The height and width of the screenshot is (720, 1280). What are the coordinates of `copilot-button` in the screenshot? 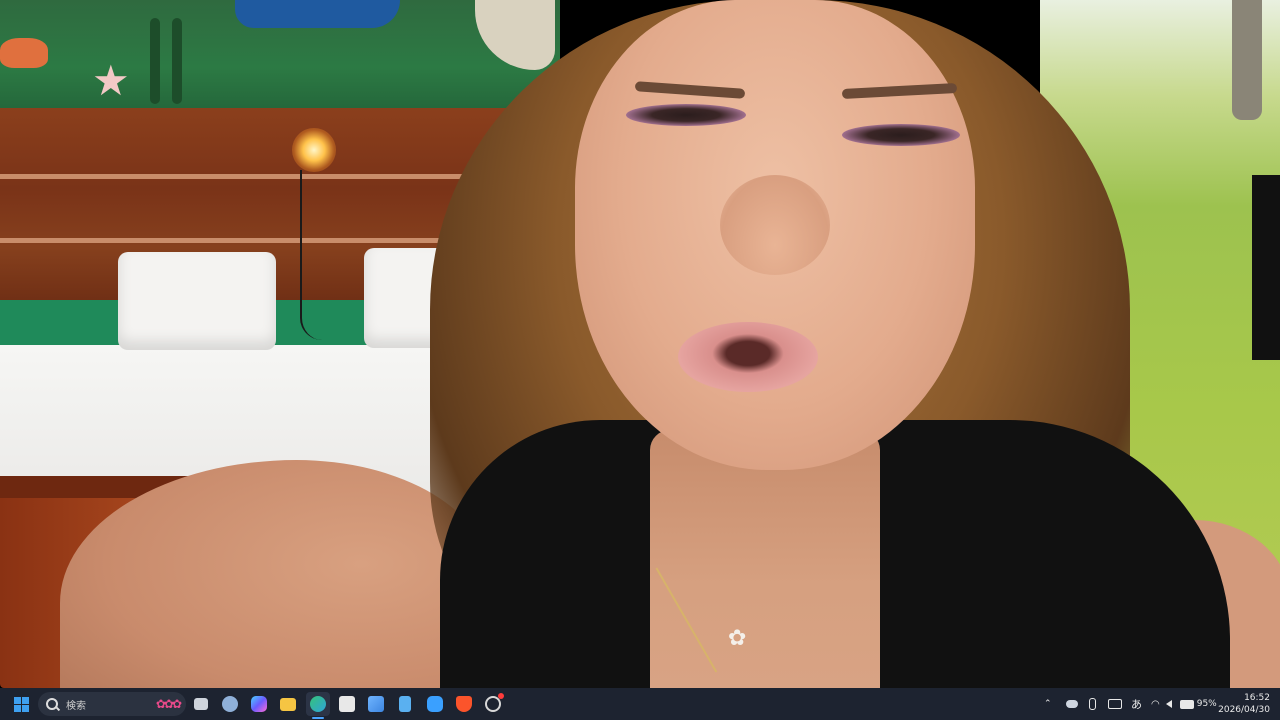 It's located at (259, 704).